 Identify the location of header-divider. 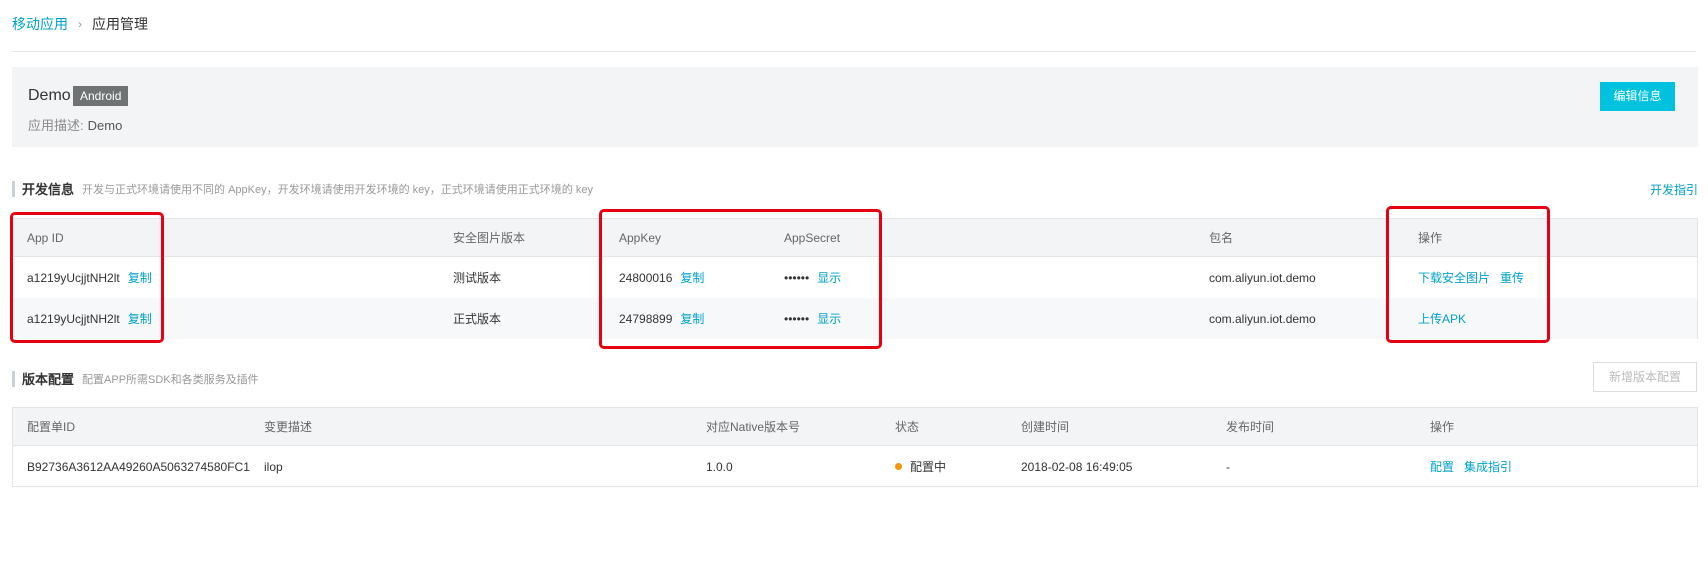
(854, 51).